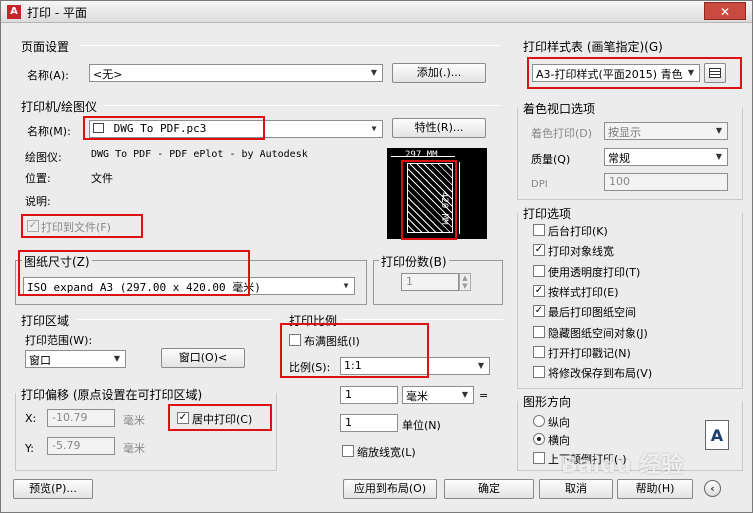  What do you see at coordinates (354, 350) in the screenshot?
I see `highlight-plot-scale` at bounding box center [354, 350].